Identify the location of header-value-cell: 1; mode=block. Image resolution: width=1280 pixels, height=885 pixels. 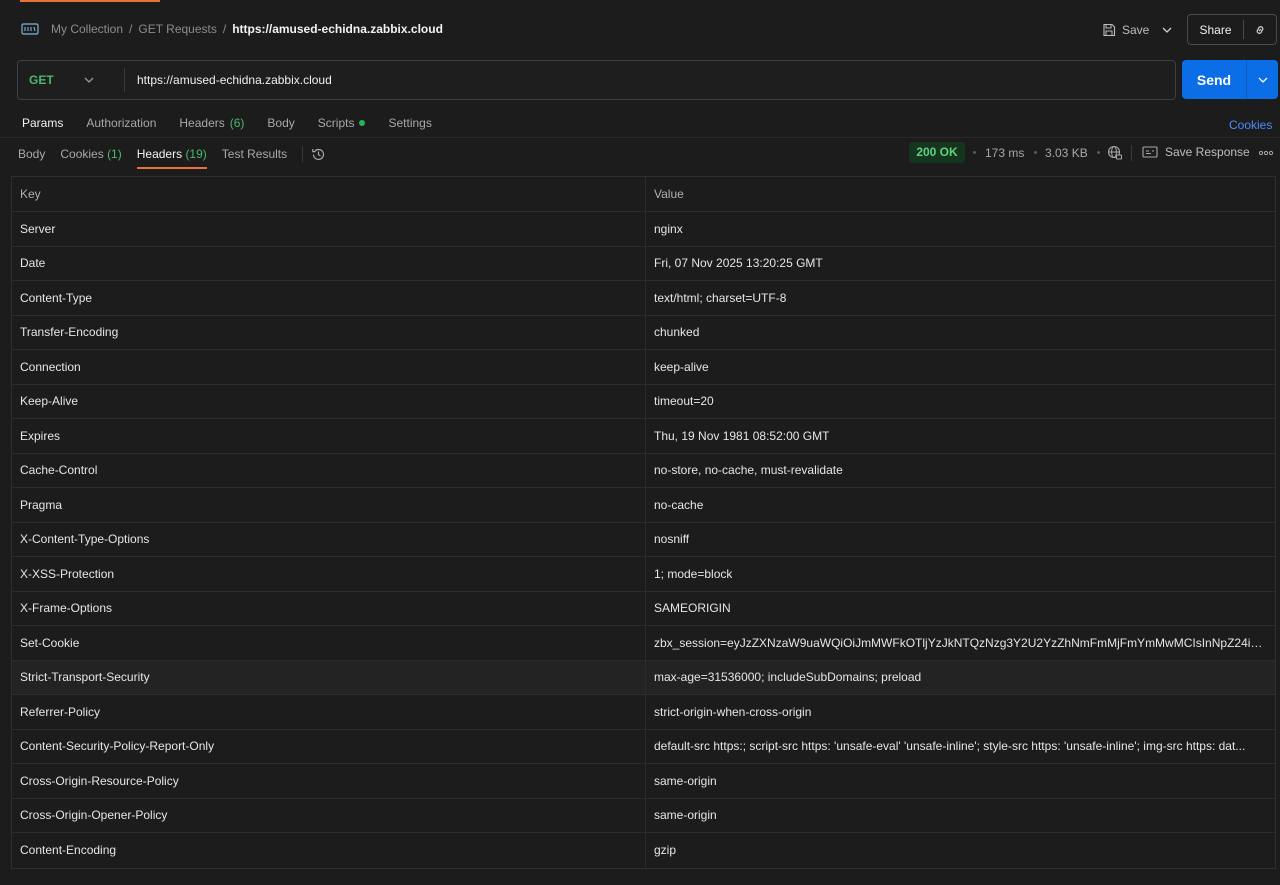
(960, 574).